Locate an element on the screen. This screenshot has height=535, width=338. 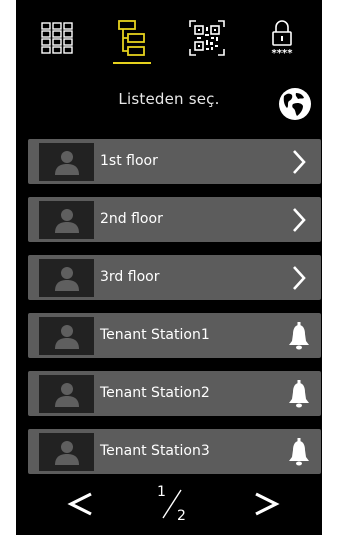
page-indicator: 1 2 is located at coordinates (173, 506).